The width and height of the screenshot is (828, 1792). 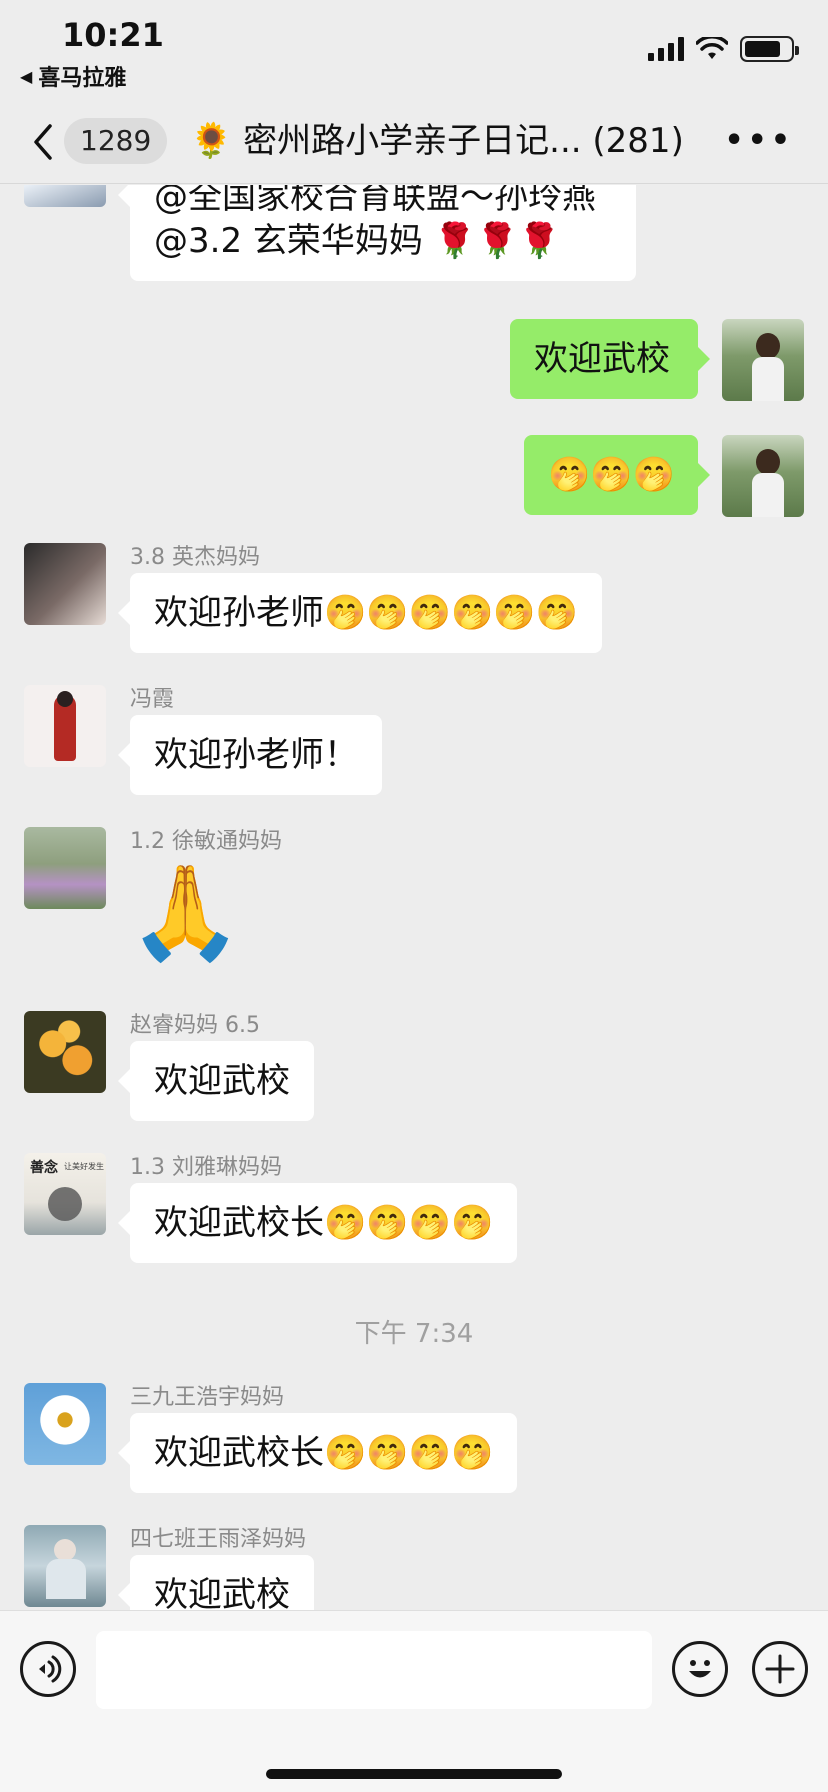 What do you see at coordinates (666, 49) in the screenshot?
I see `signal-icon` at bounding box center [666, 49].